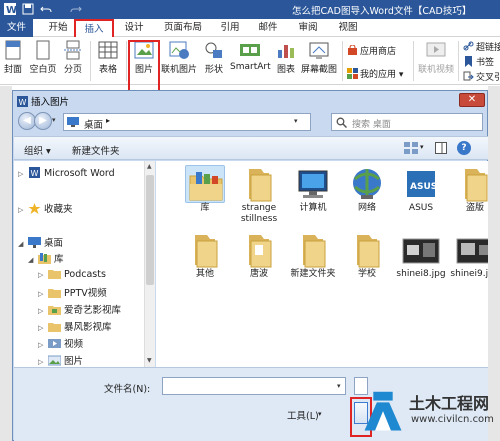  Describe the element at coordinates (60, 343) in the screenshot. I see `nav-item-videos: ▷ 视频` at that location.